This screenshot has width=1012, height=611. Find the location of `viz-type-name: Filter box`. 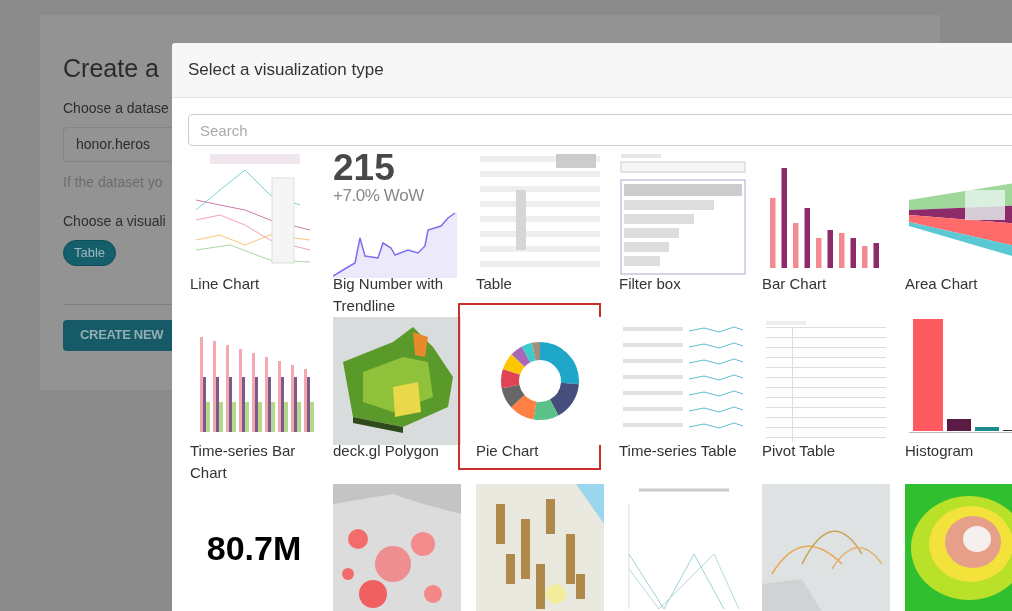

viz-type-name: Filter box is located at coordinates (683, 284).